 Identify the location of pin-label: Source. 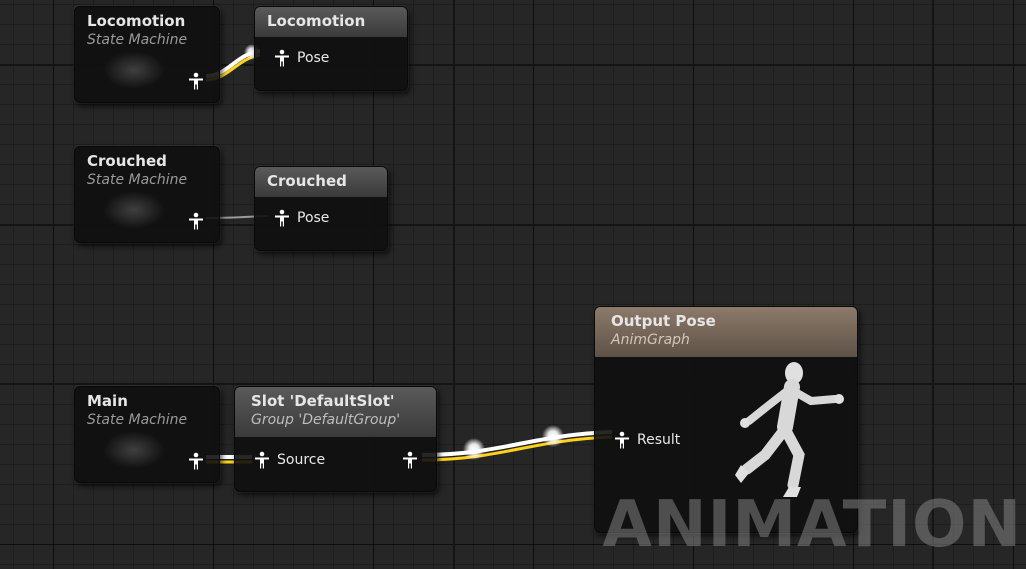
(301, 460).